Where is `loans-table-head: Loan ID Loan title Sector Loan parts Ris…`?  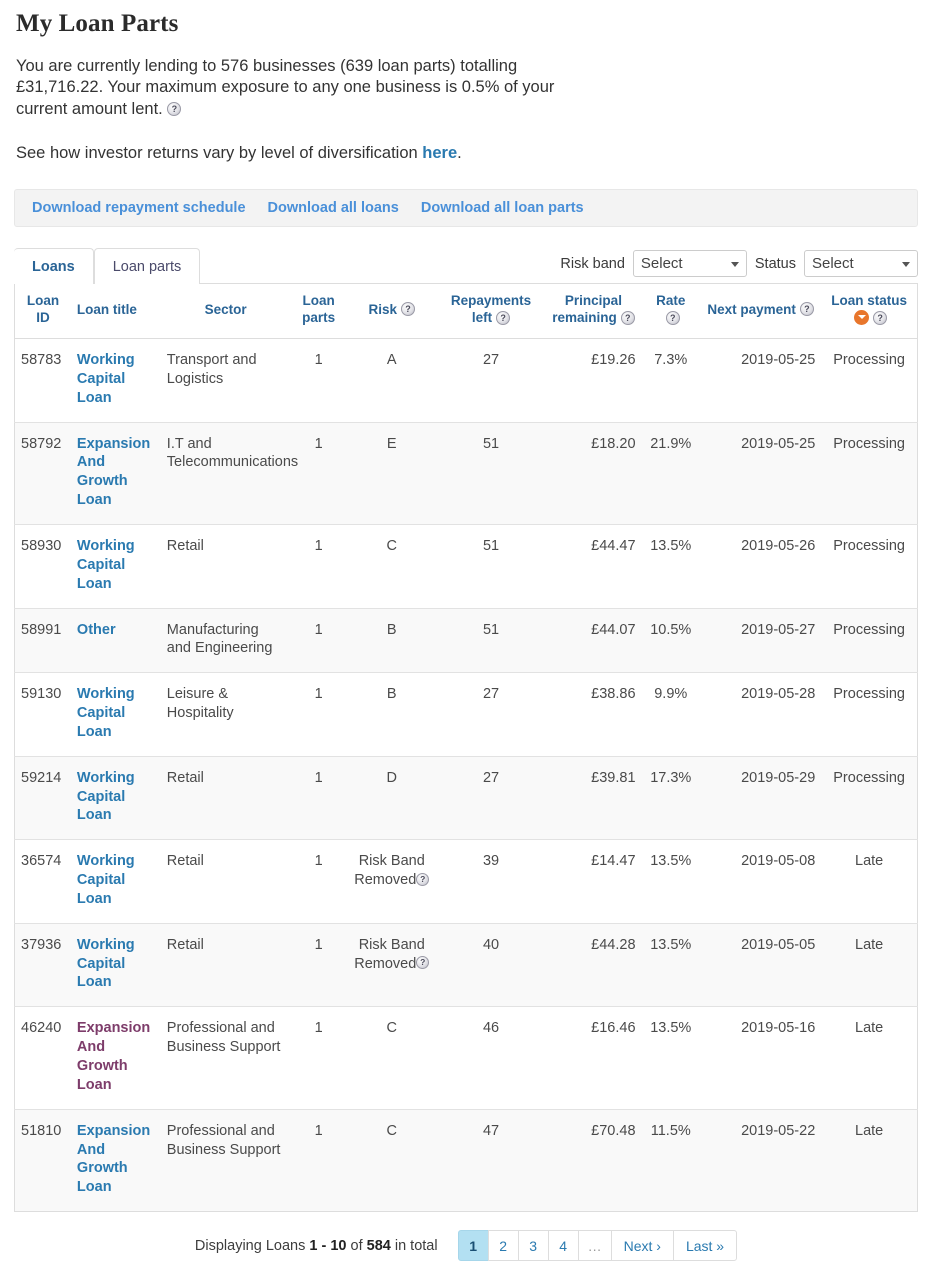
loans-table-head: Loan ID Loan title Sector Loan parts Ris… is located at coordinates (466, 311).